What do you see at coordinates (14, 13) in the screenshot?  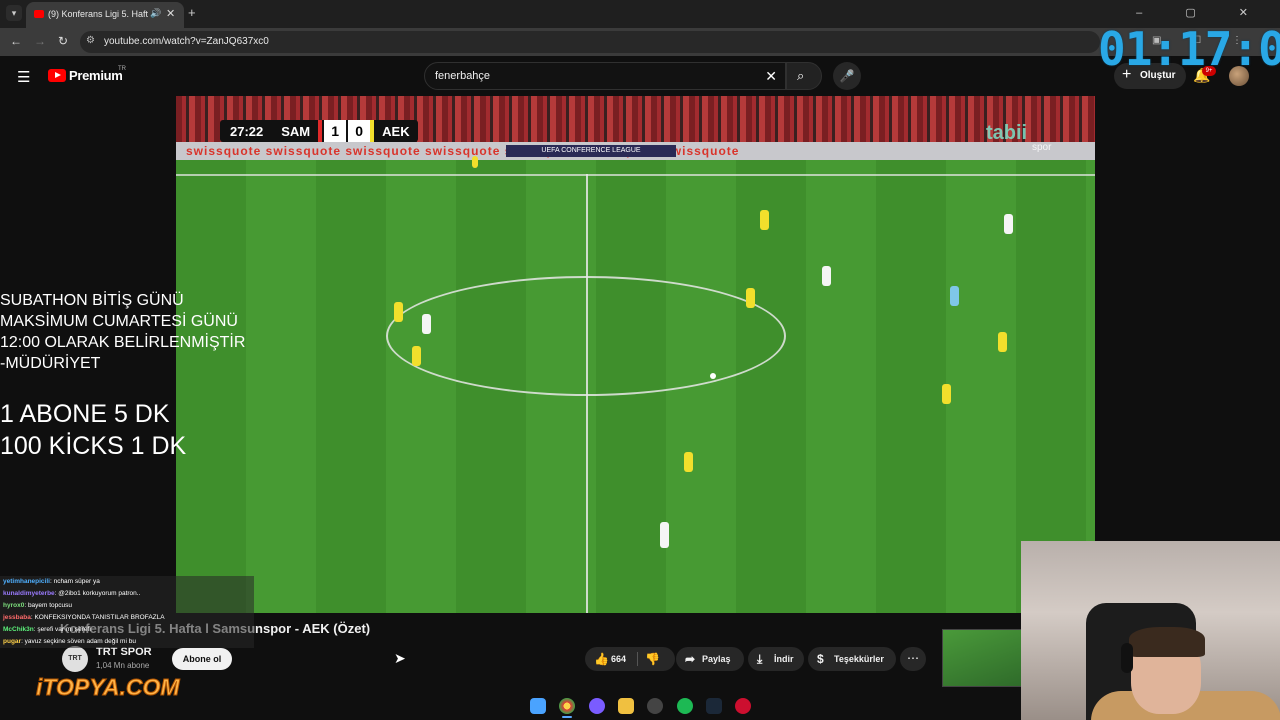 I see `tab-search-icon: ▾` at bounding box center [14, 13].